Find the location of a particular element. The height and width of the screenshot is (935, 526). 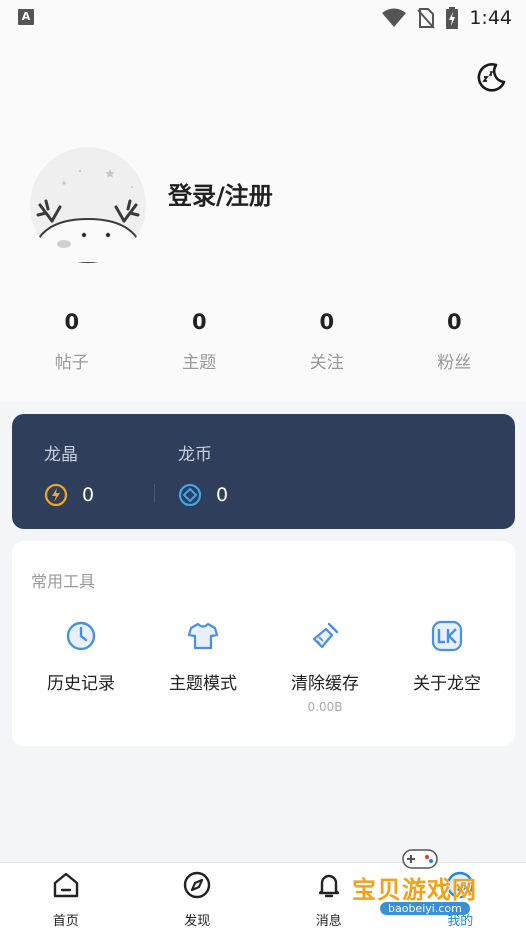

battery-charging-icon is located at coordinates (452, 18).